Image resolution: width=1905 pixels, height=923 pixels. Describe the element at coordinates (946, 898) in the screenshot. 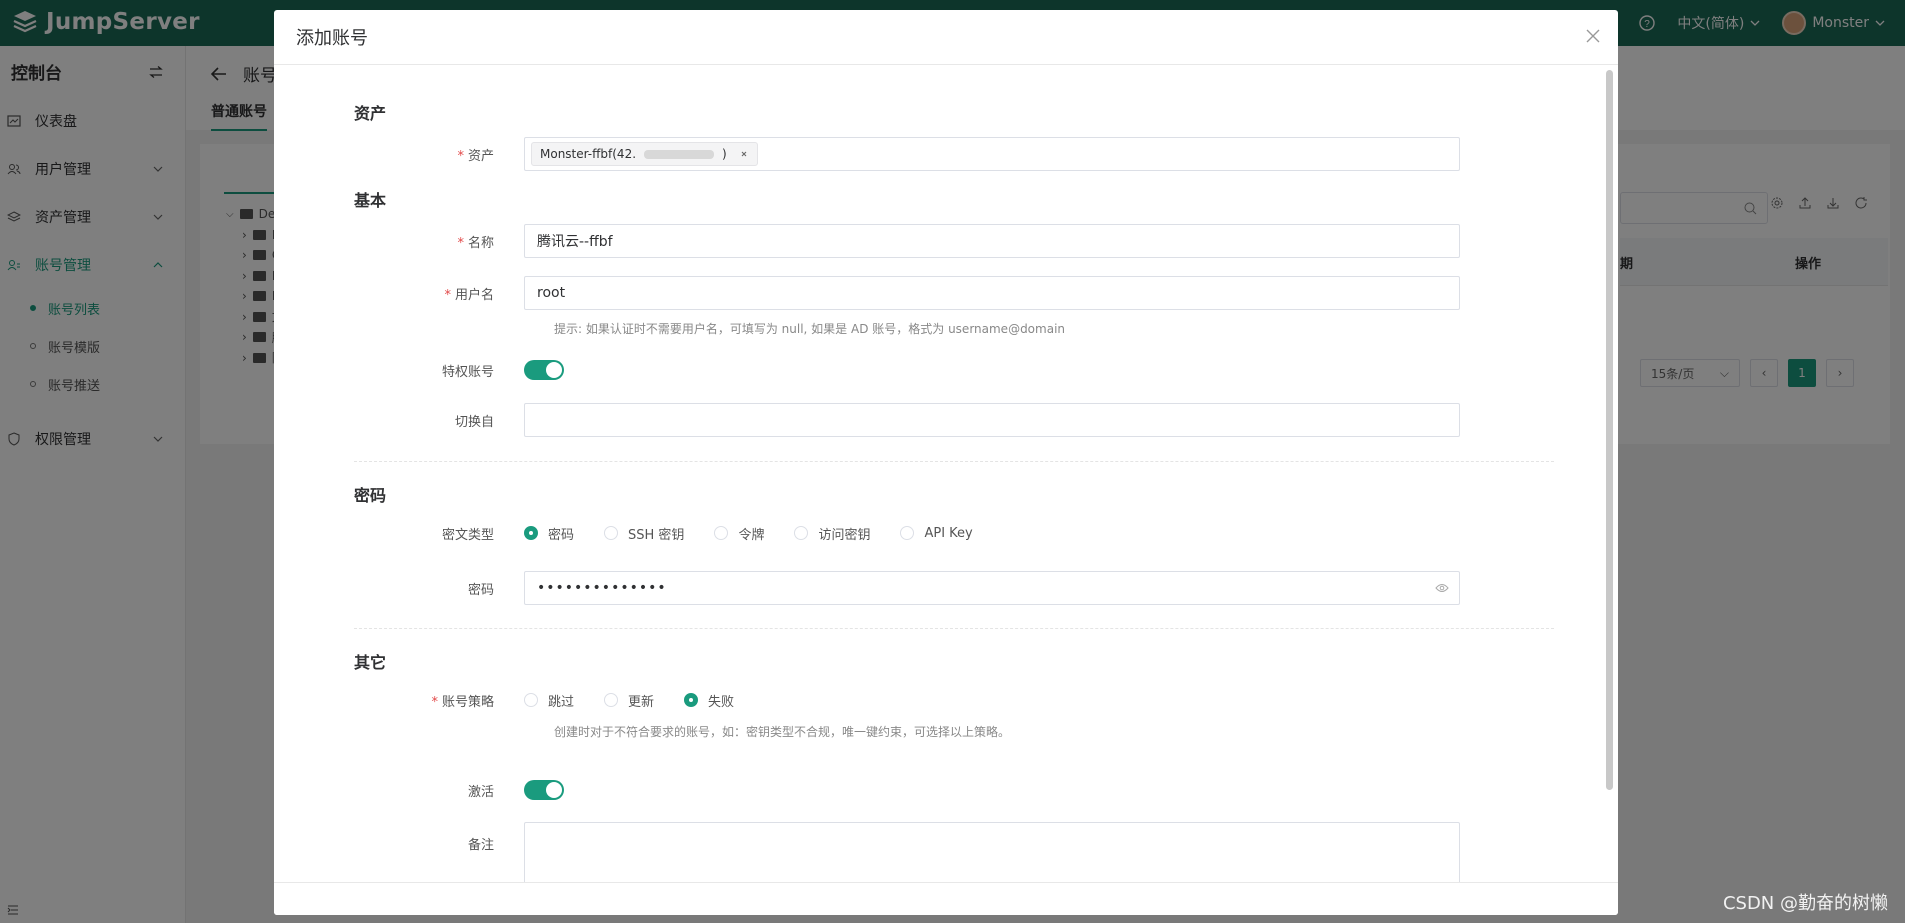

I see `dialog-footer` at that location.